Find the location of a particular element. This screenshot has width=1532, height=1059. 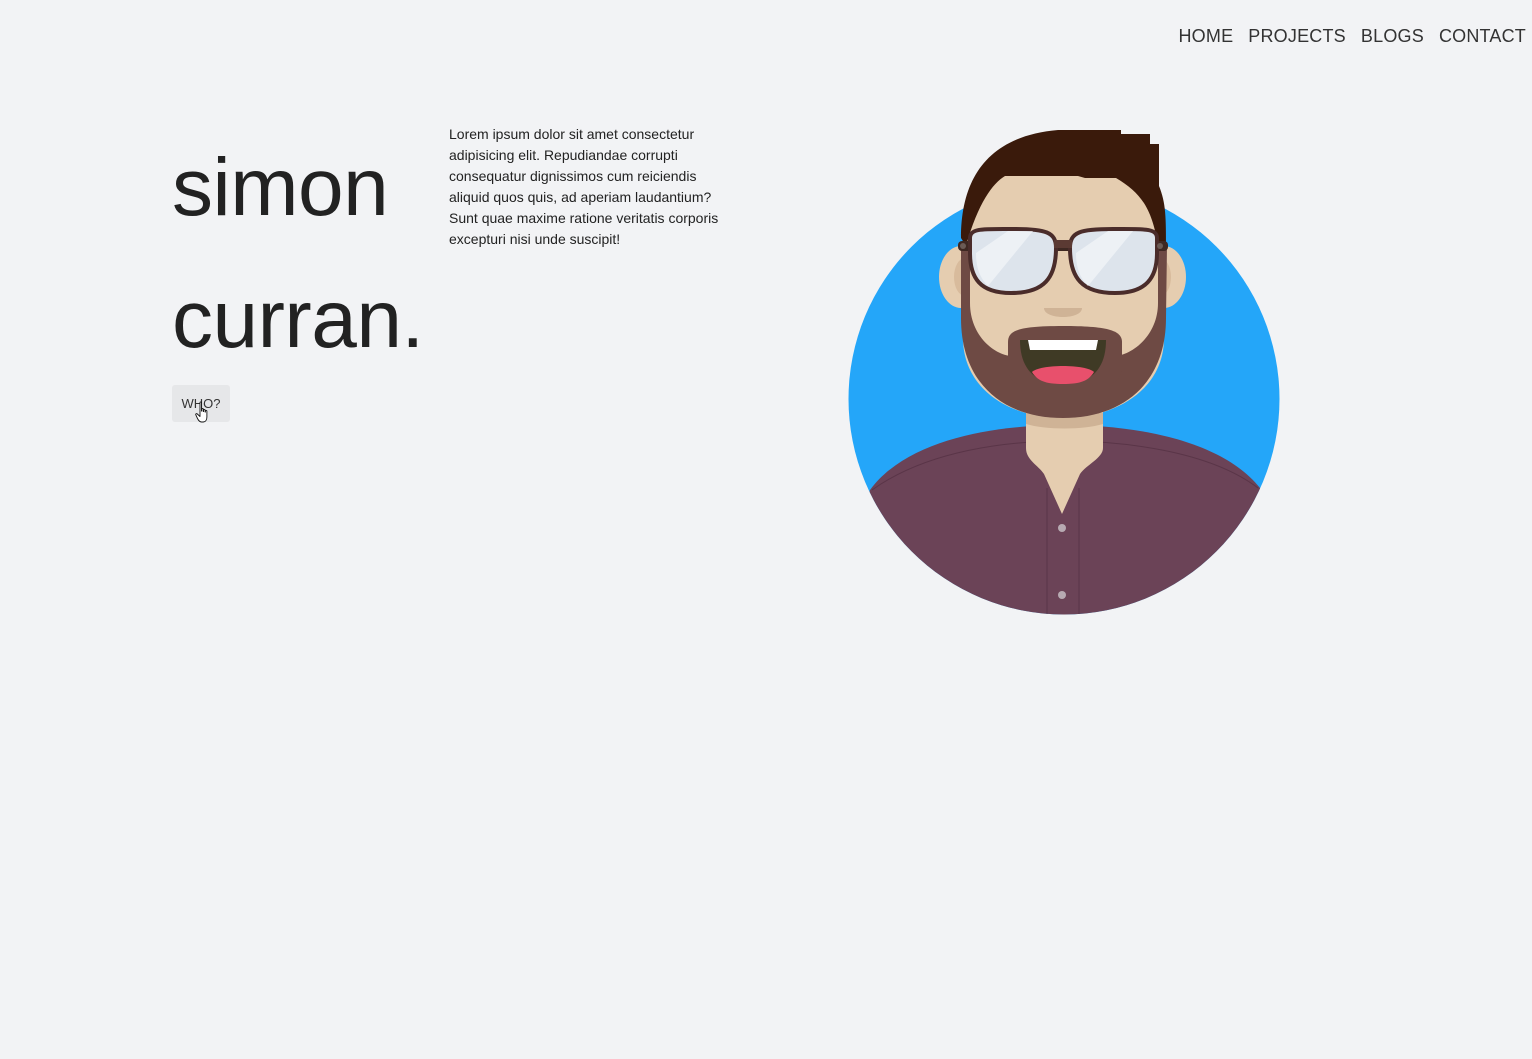

nav-home: HOME is located at coordinates (1205, 36).